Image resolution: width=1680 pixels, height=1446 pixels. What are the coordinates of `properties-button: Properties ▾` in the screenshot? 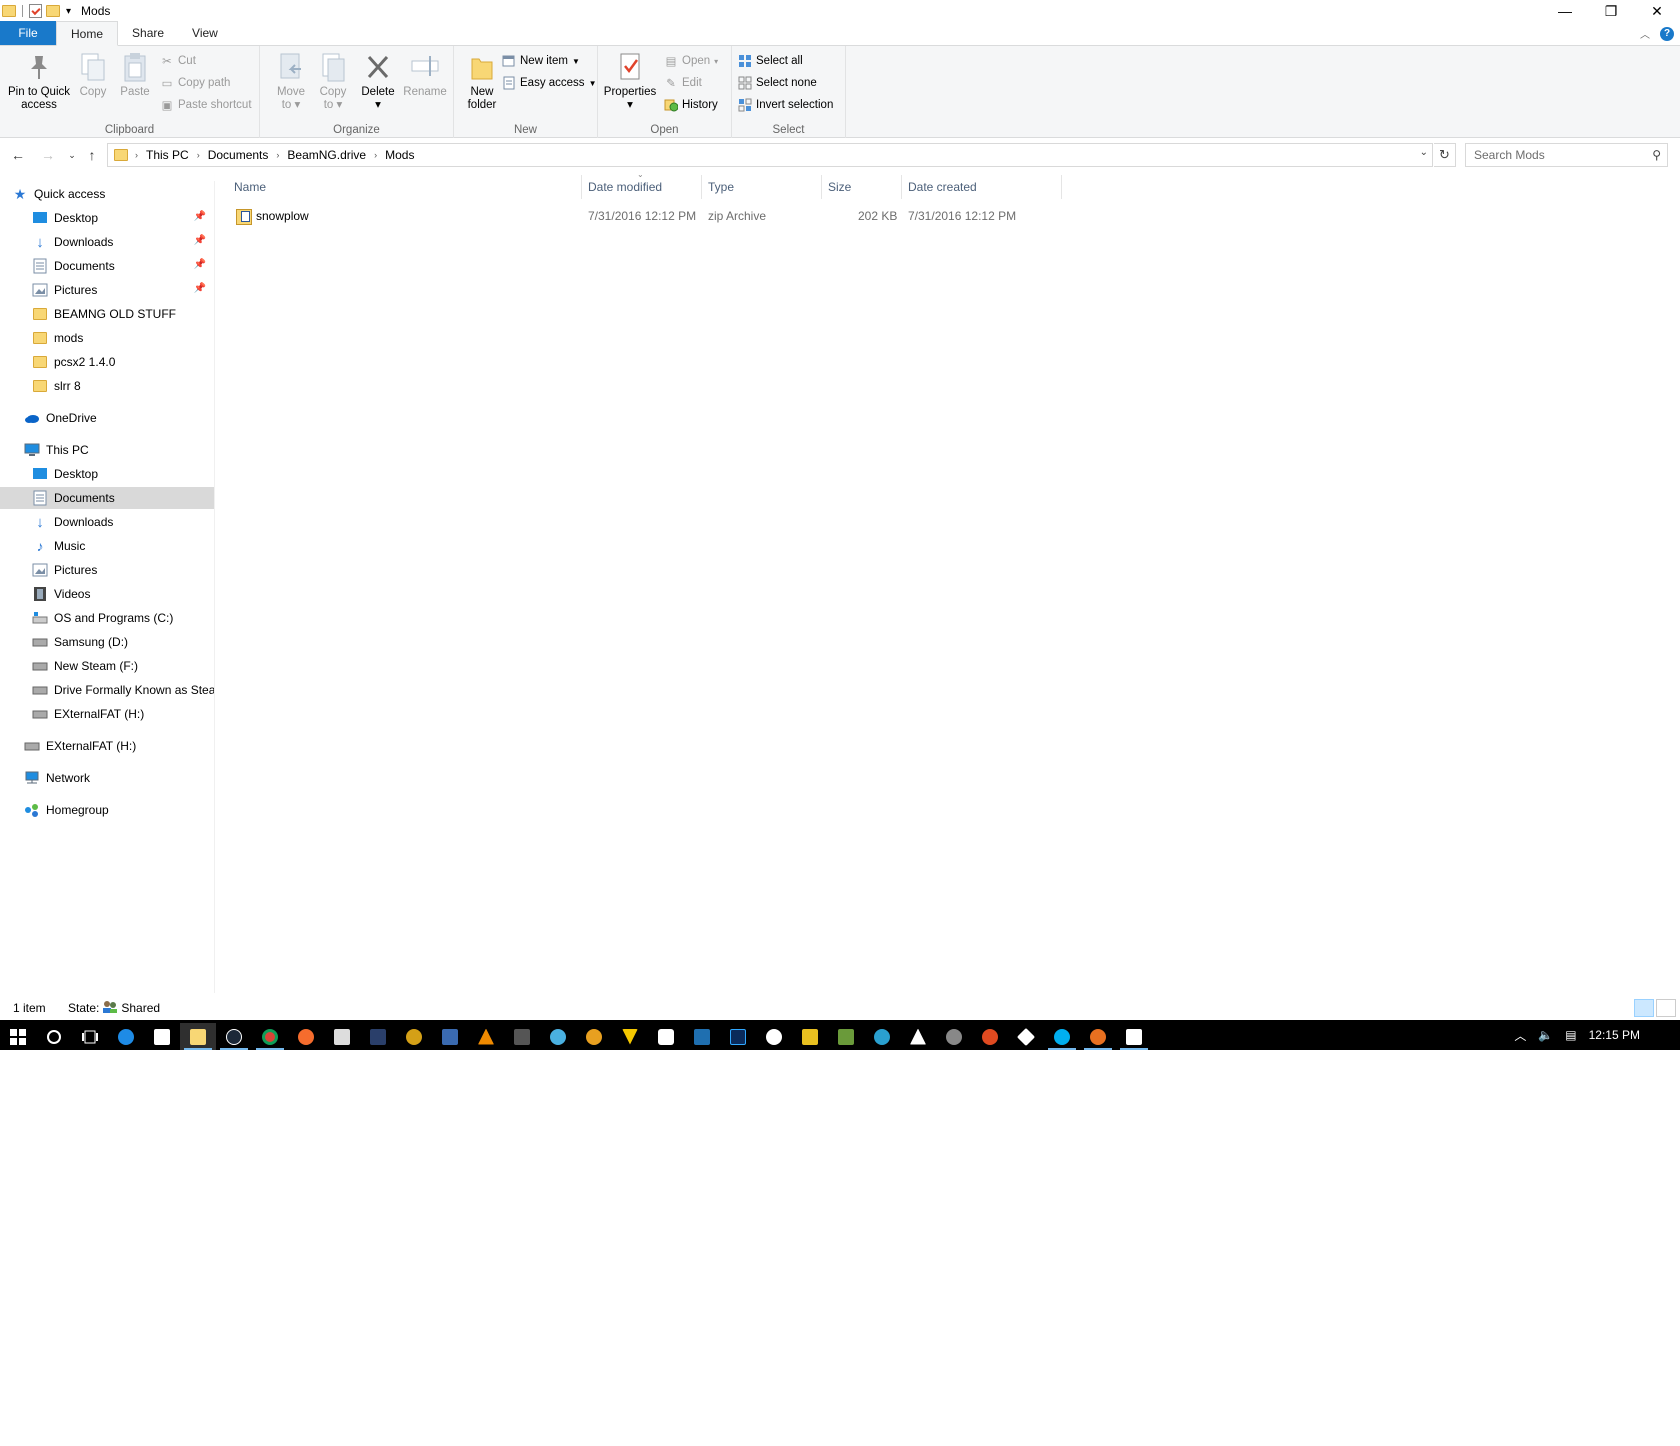 It's located at (630, 81).